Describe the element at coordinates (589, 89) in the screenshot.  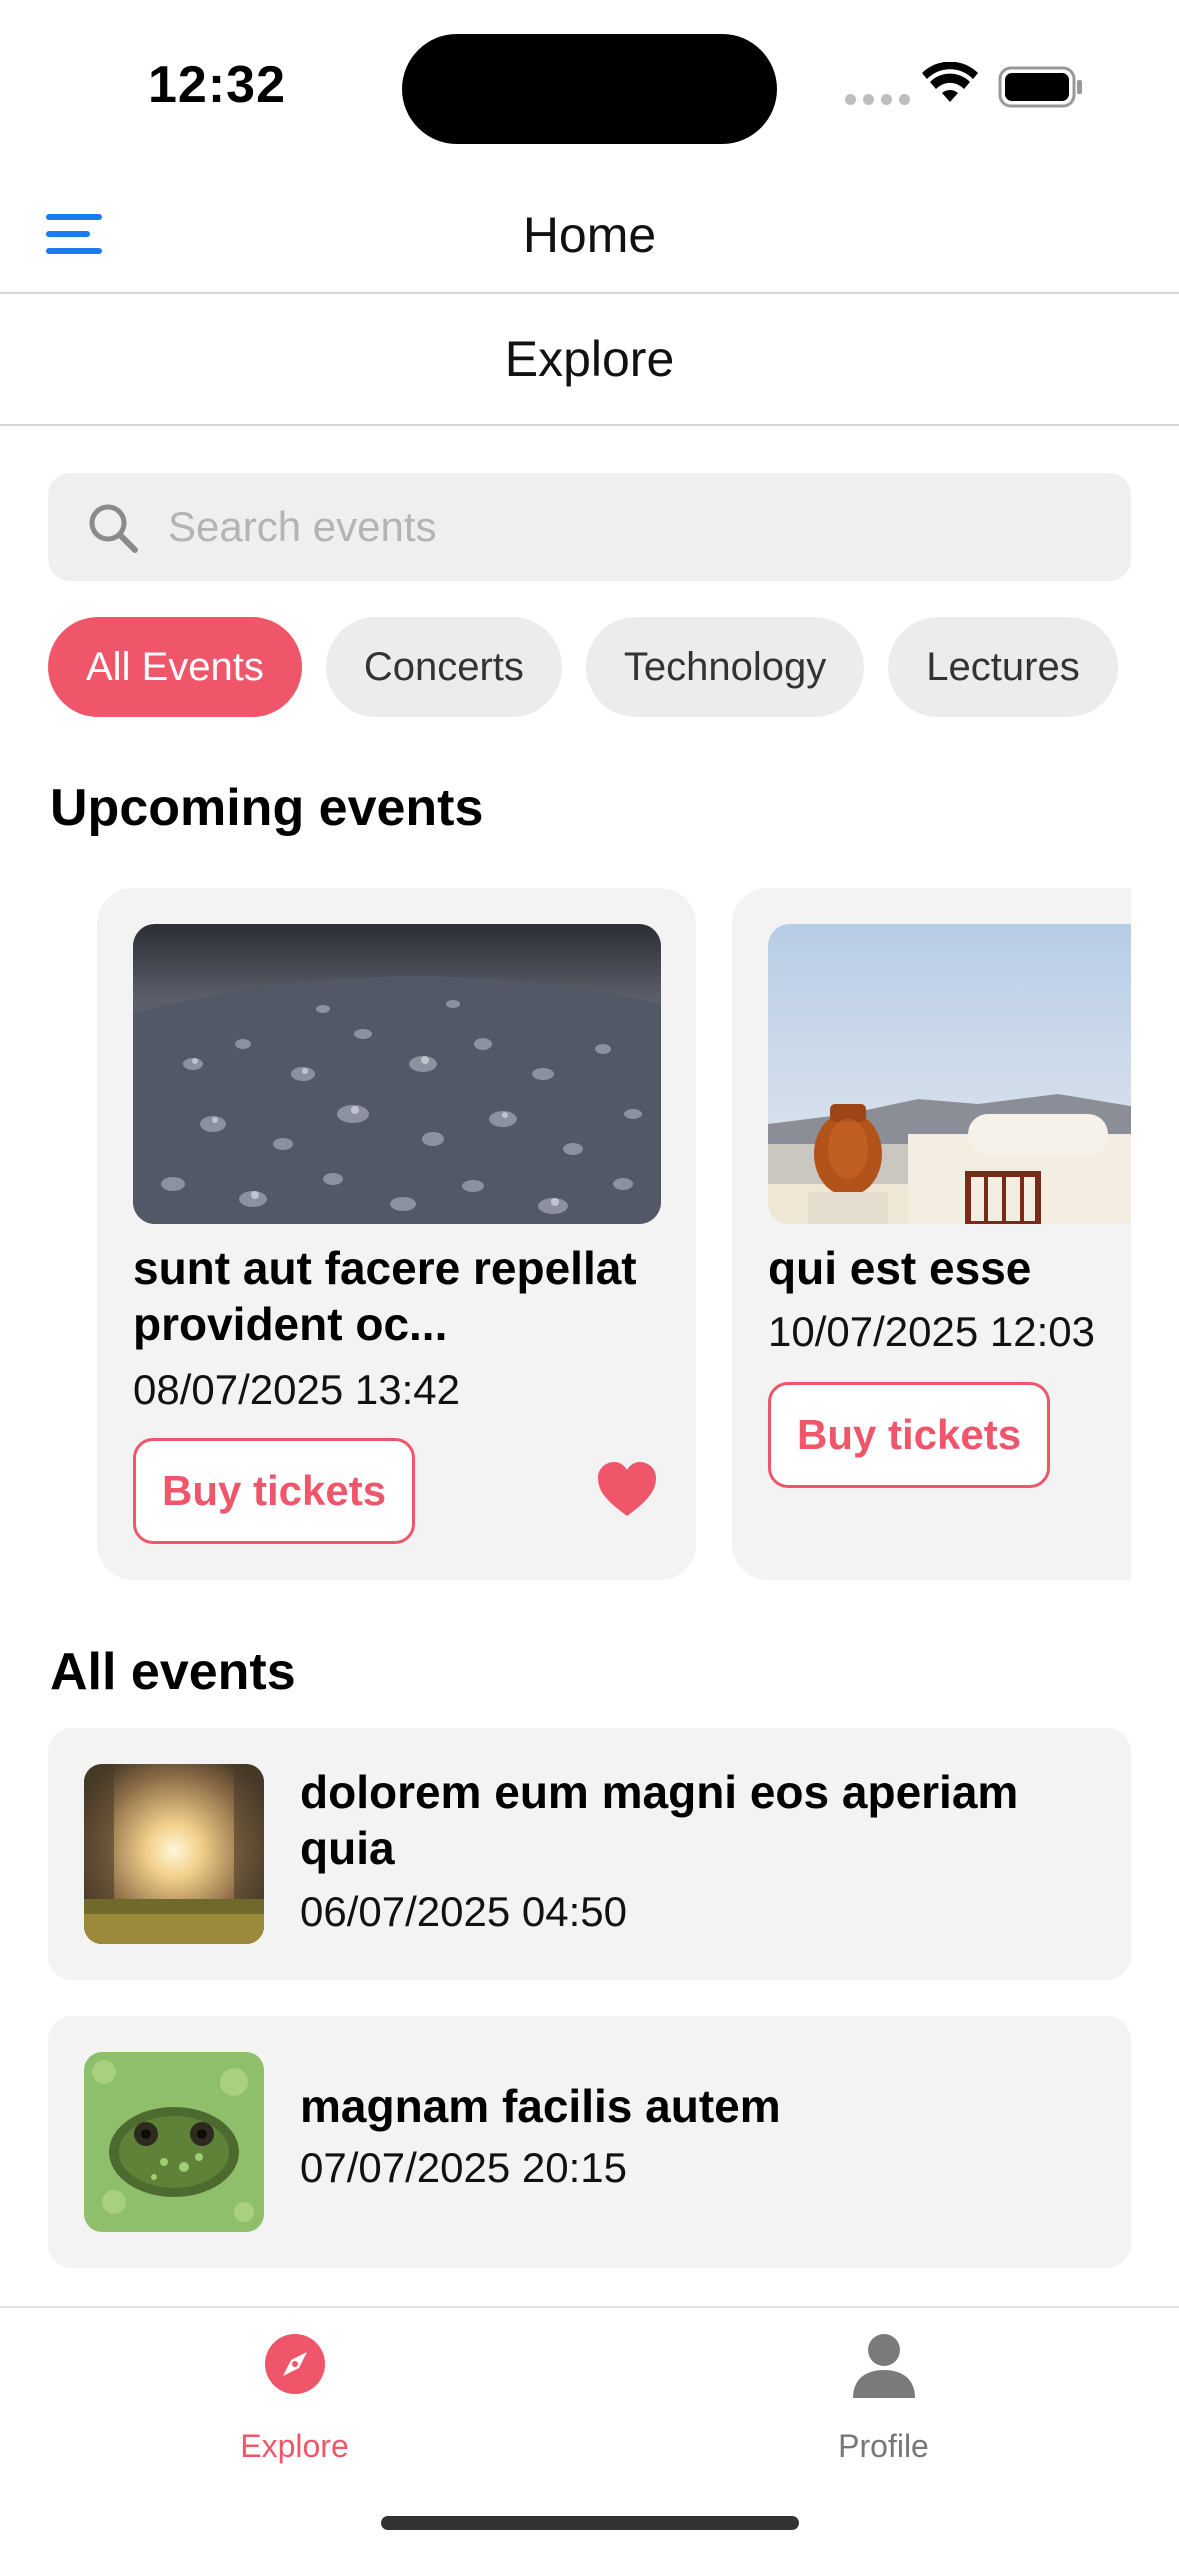
I see `dynamic-island` at that location.